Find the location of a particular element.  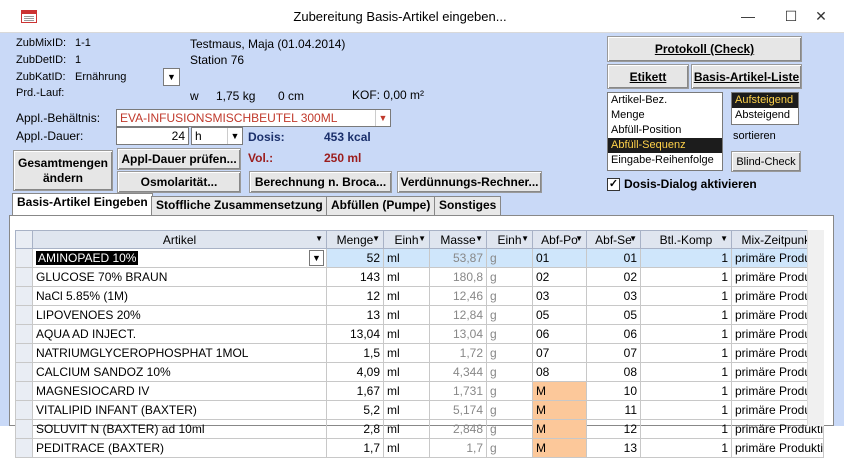

basis-artikel-liste-button: Basis-Artikel-Liste is located at coordinates (746, 76).